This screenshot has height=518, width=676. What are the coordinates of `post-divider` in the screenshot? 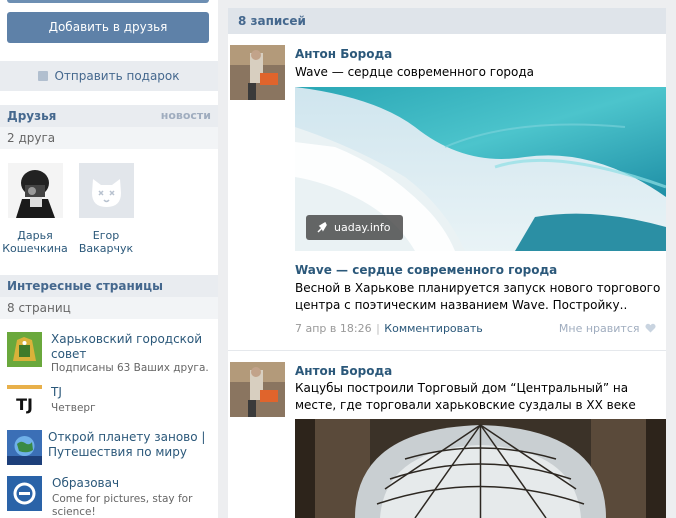 It's located at (447, 350).